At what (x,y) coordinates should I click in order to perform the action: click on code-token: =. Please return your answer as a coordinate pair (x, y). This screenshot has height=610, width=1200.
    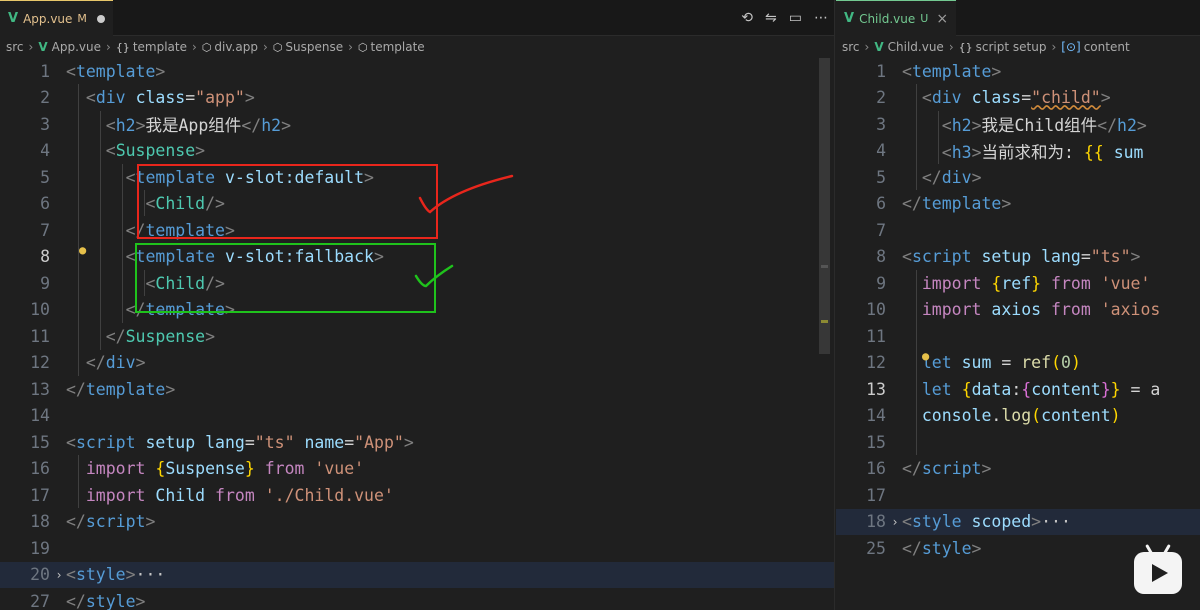
    Looking at the image, I should click on (1085, 257).